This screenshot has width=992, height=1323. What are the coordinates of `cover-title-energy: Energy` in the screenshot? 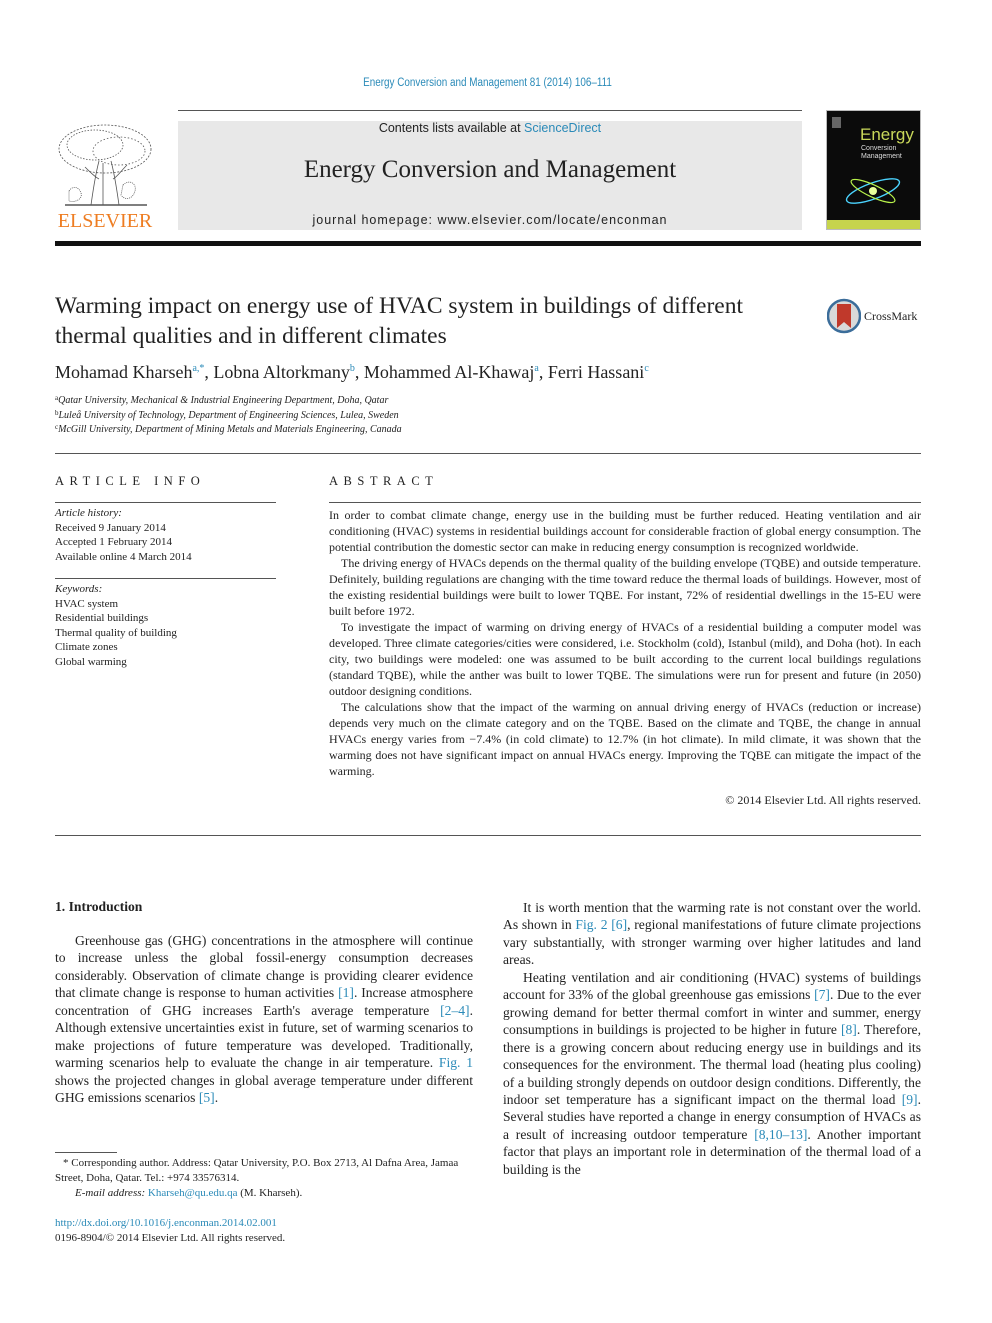 It's located at (887, 134).